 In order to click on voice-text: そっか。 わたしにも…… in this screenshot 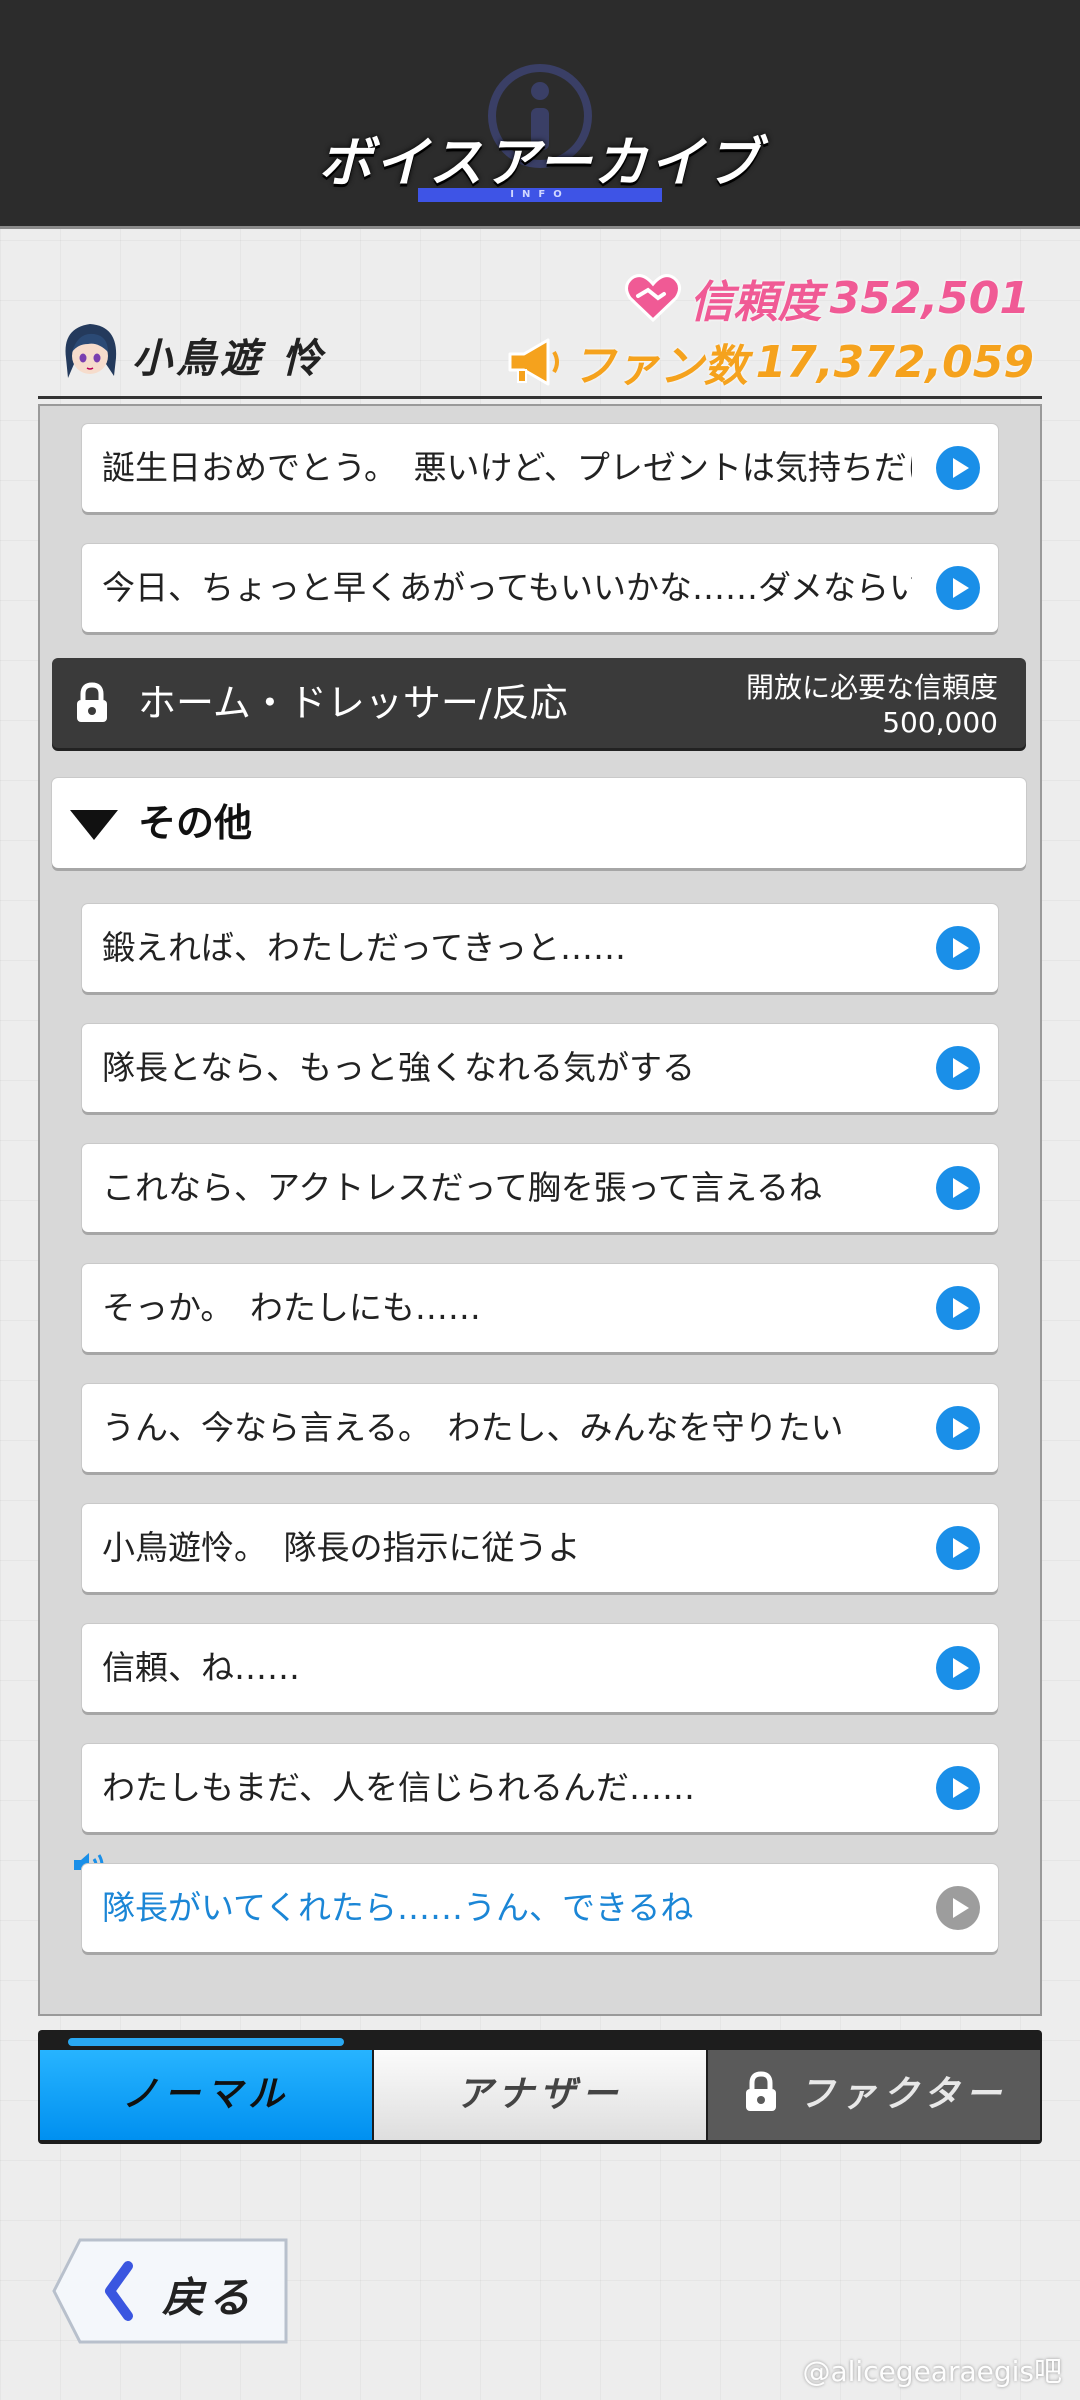, I will do `click(291, 1307)`.